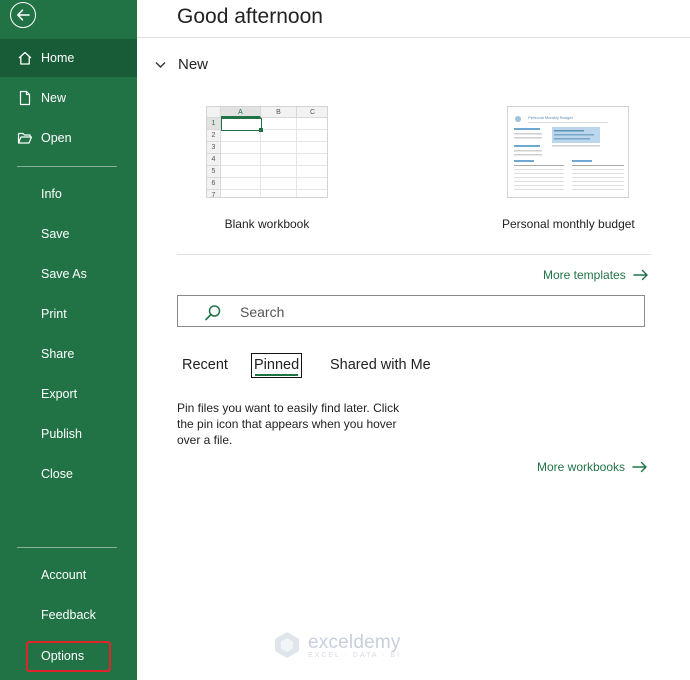 The width and height of the screenshot is (690, 680). What do you see at coordinates (213, 313) in the screenshot?
I see `search-icon` at bounding box center [213, 313].